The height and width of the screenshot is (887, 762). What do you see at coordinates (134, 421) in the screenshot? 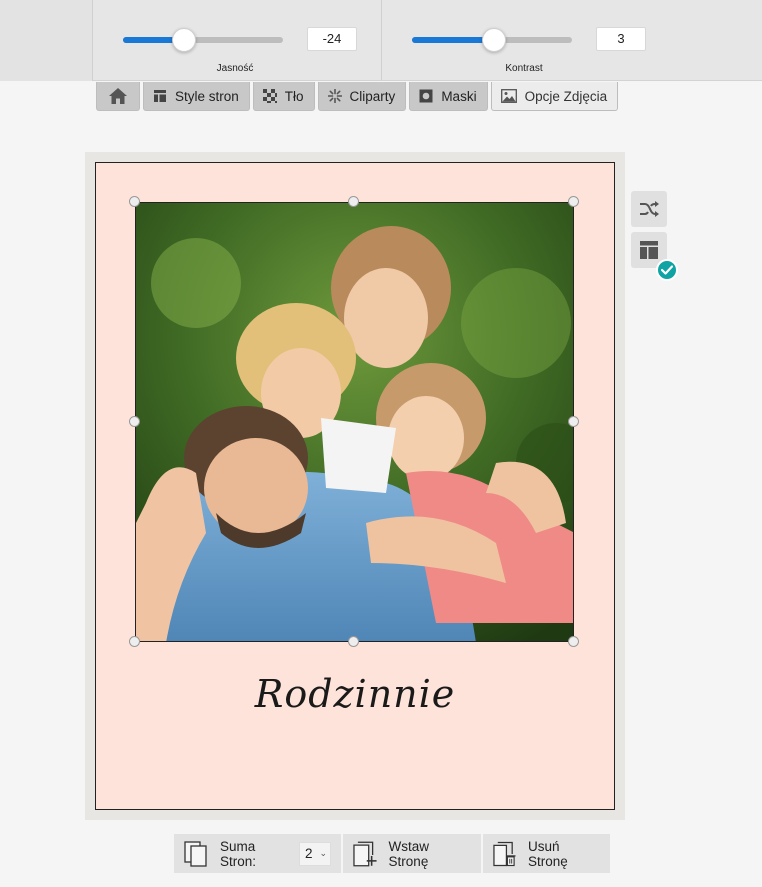
I see `resize-handle-left` at bounding box center [134, 421].